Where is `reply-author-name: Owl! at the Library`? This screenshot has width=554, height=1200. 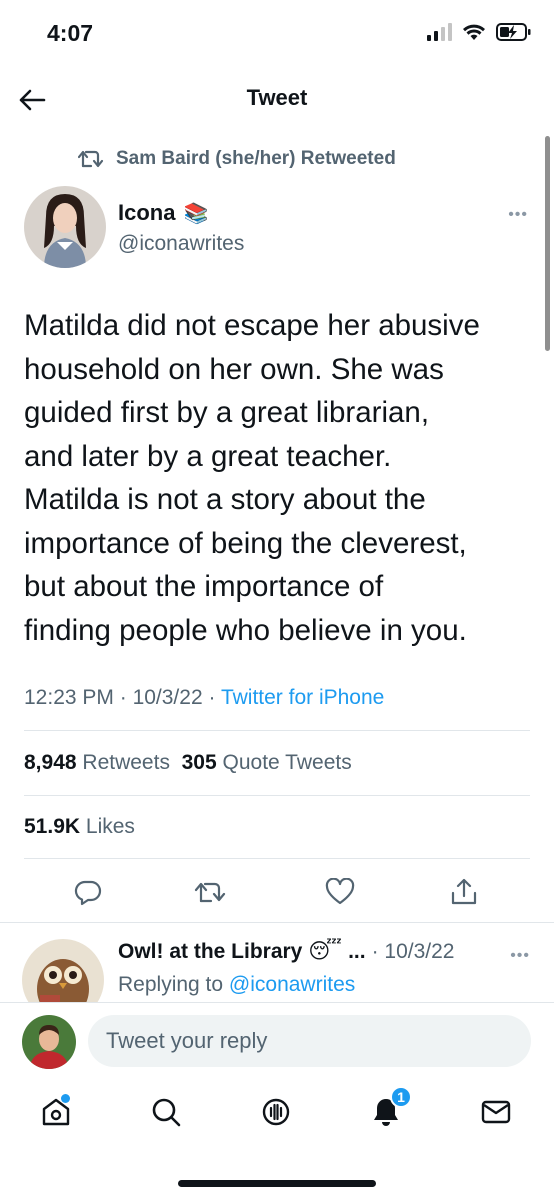 reply-author-name: Owl! at the Library is located at coordinates (210, 952).